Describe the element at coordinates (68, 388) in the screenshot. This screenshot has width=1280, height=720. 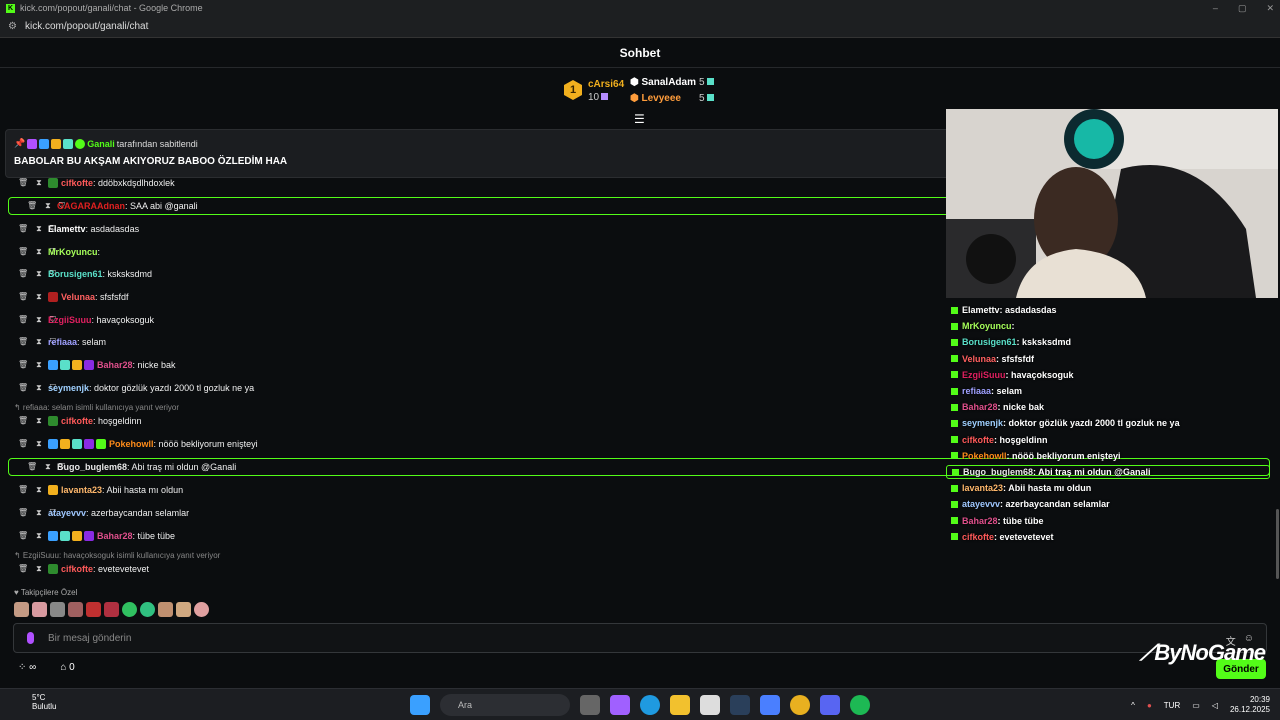
I see `message-username: seymenjk` at that location.